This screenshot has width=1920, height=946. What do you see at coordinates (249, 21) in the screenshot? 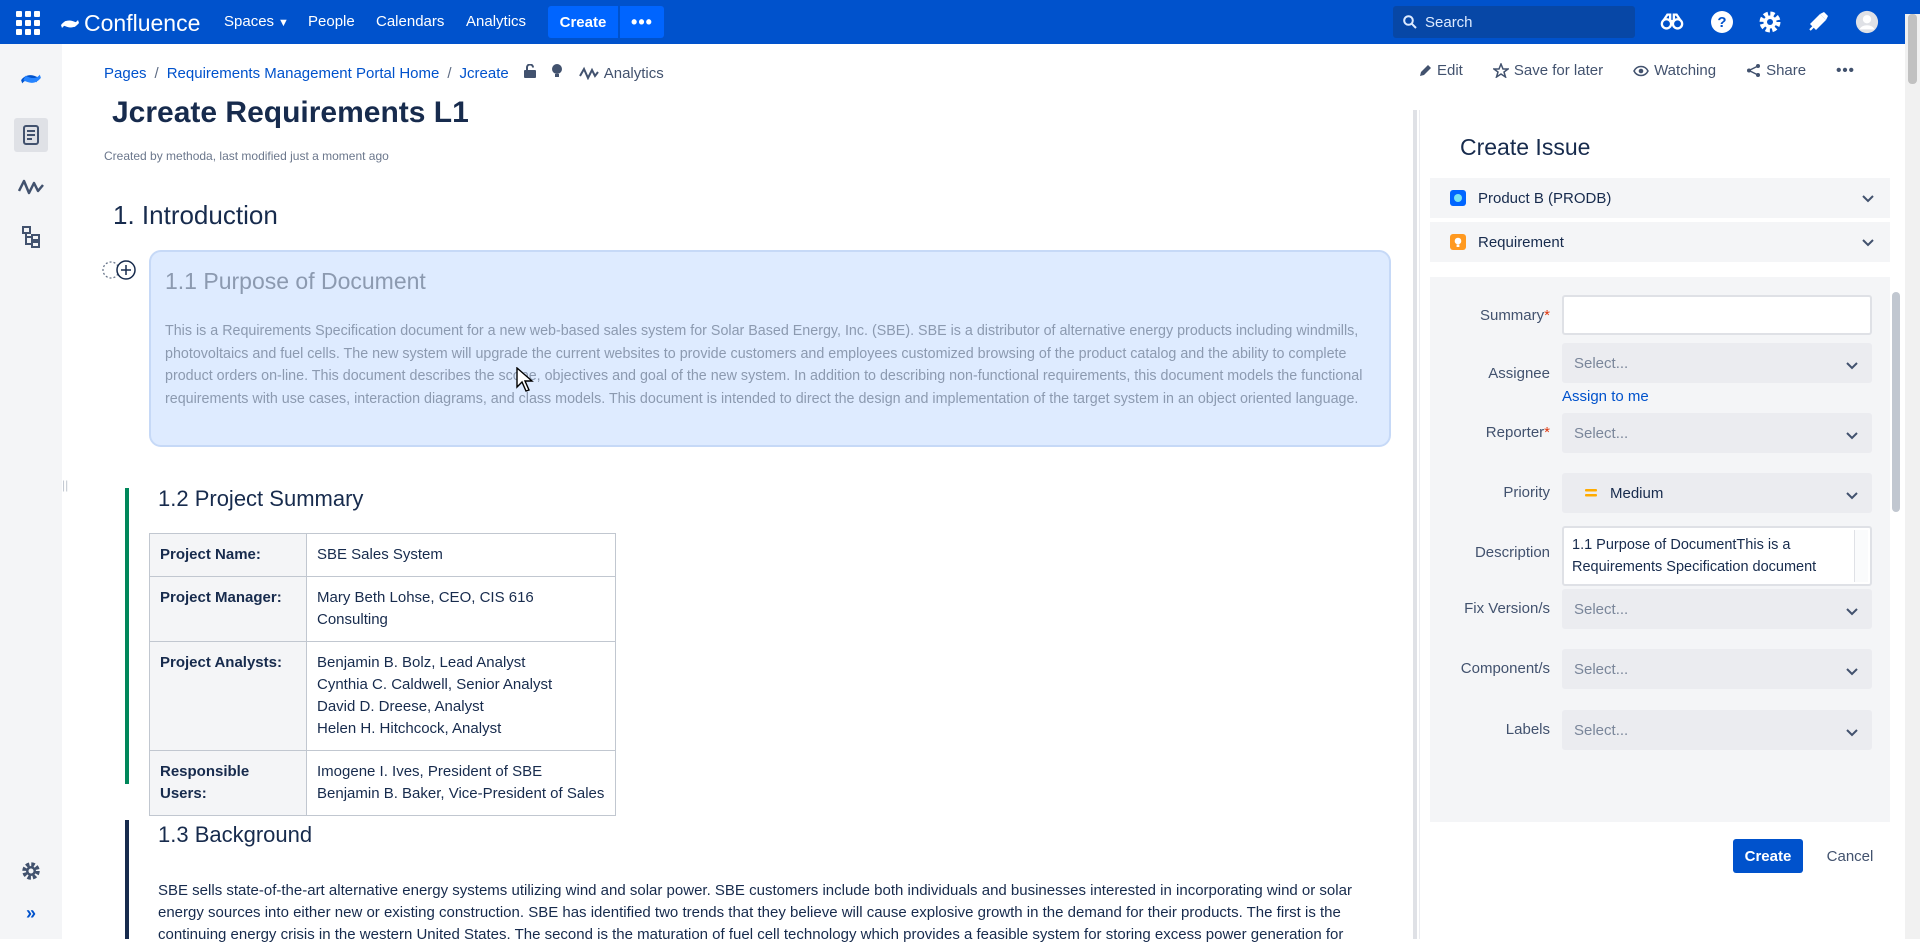
I see `nav-spaces-label: Spaces` at bounding box center [249, 21].